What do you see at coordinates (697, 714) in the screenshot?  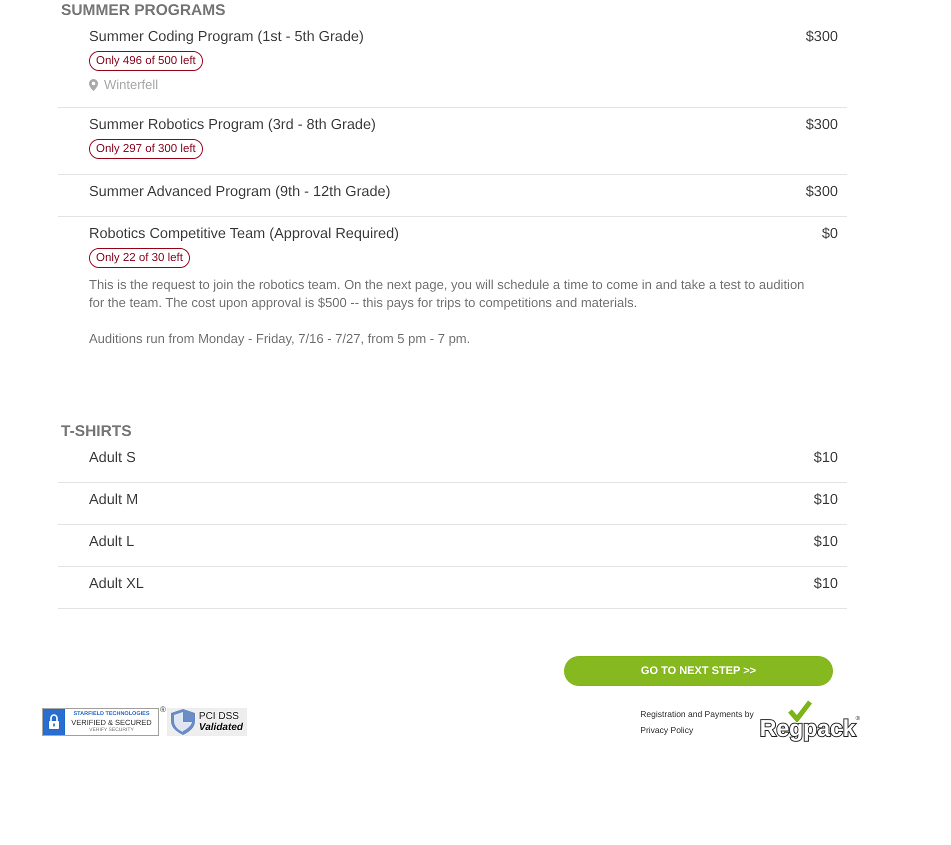 I see `credit-text: Registration and Payments by` at bounding box center [697, 714].